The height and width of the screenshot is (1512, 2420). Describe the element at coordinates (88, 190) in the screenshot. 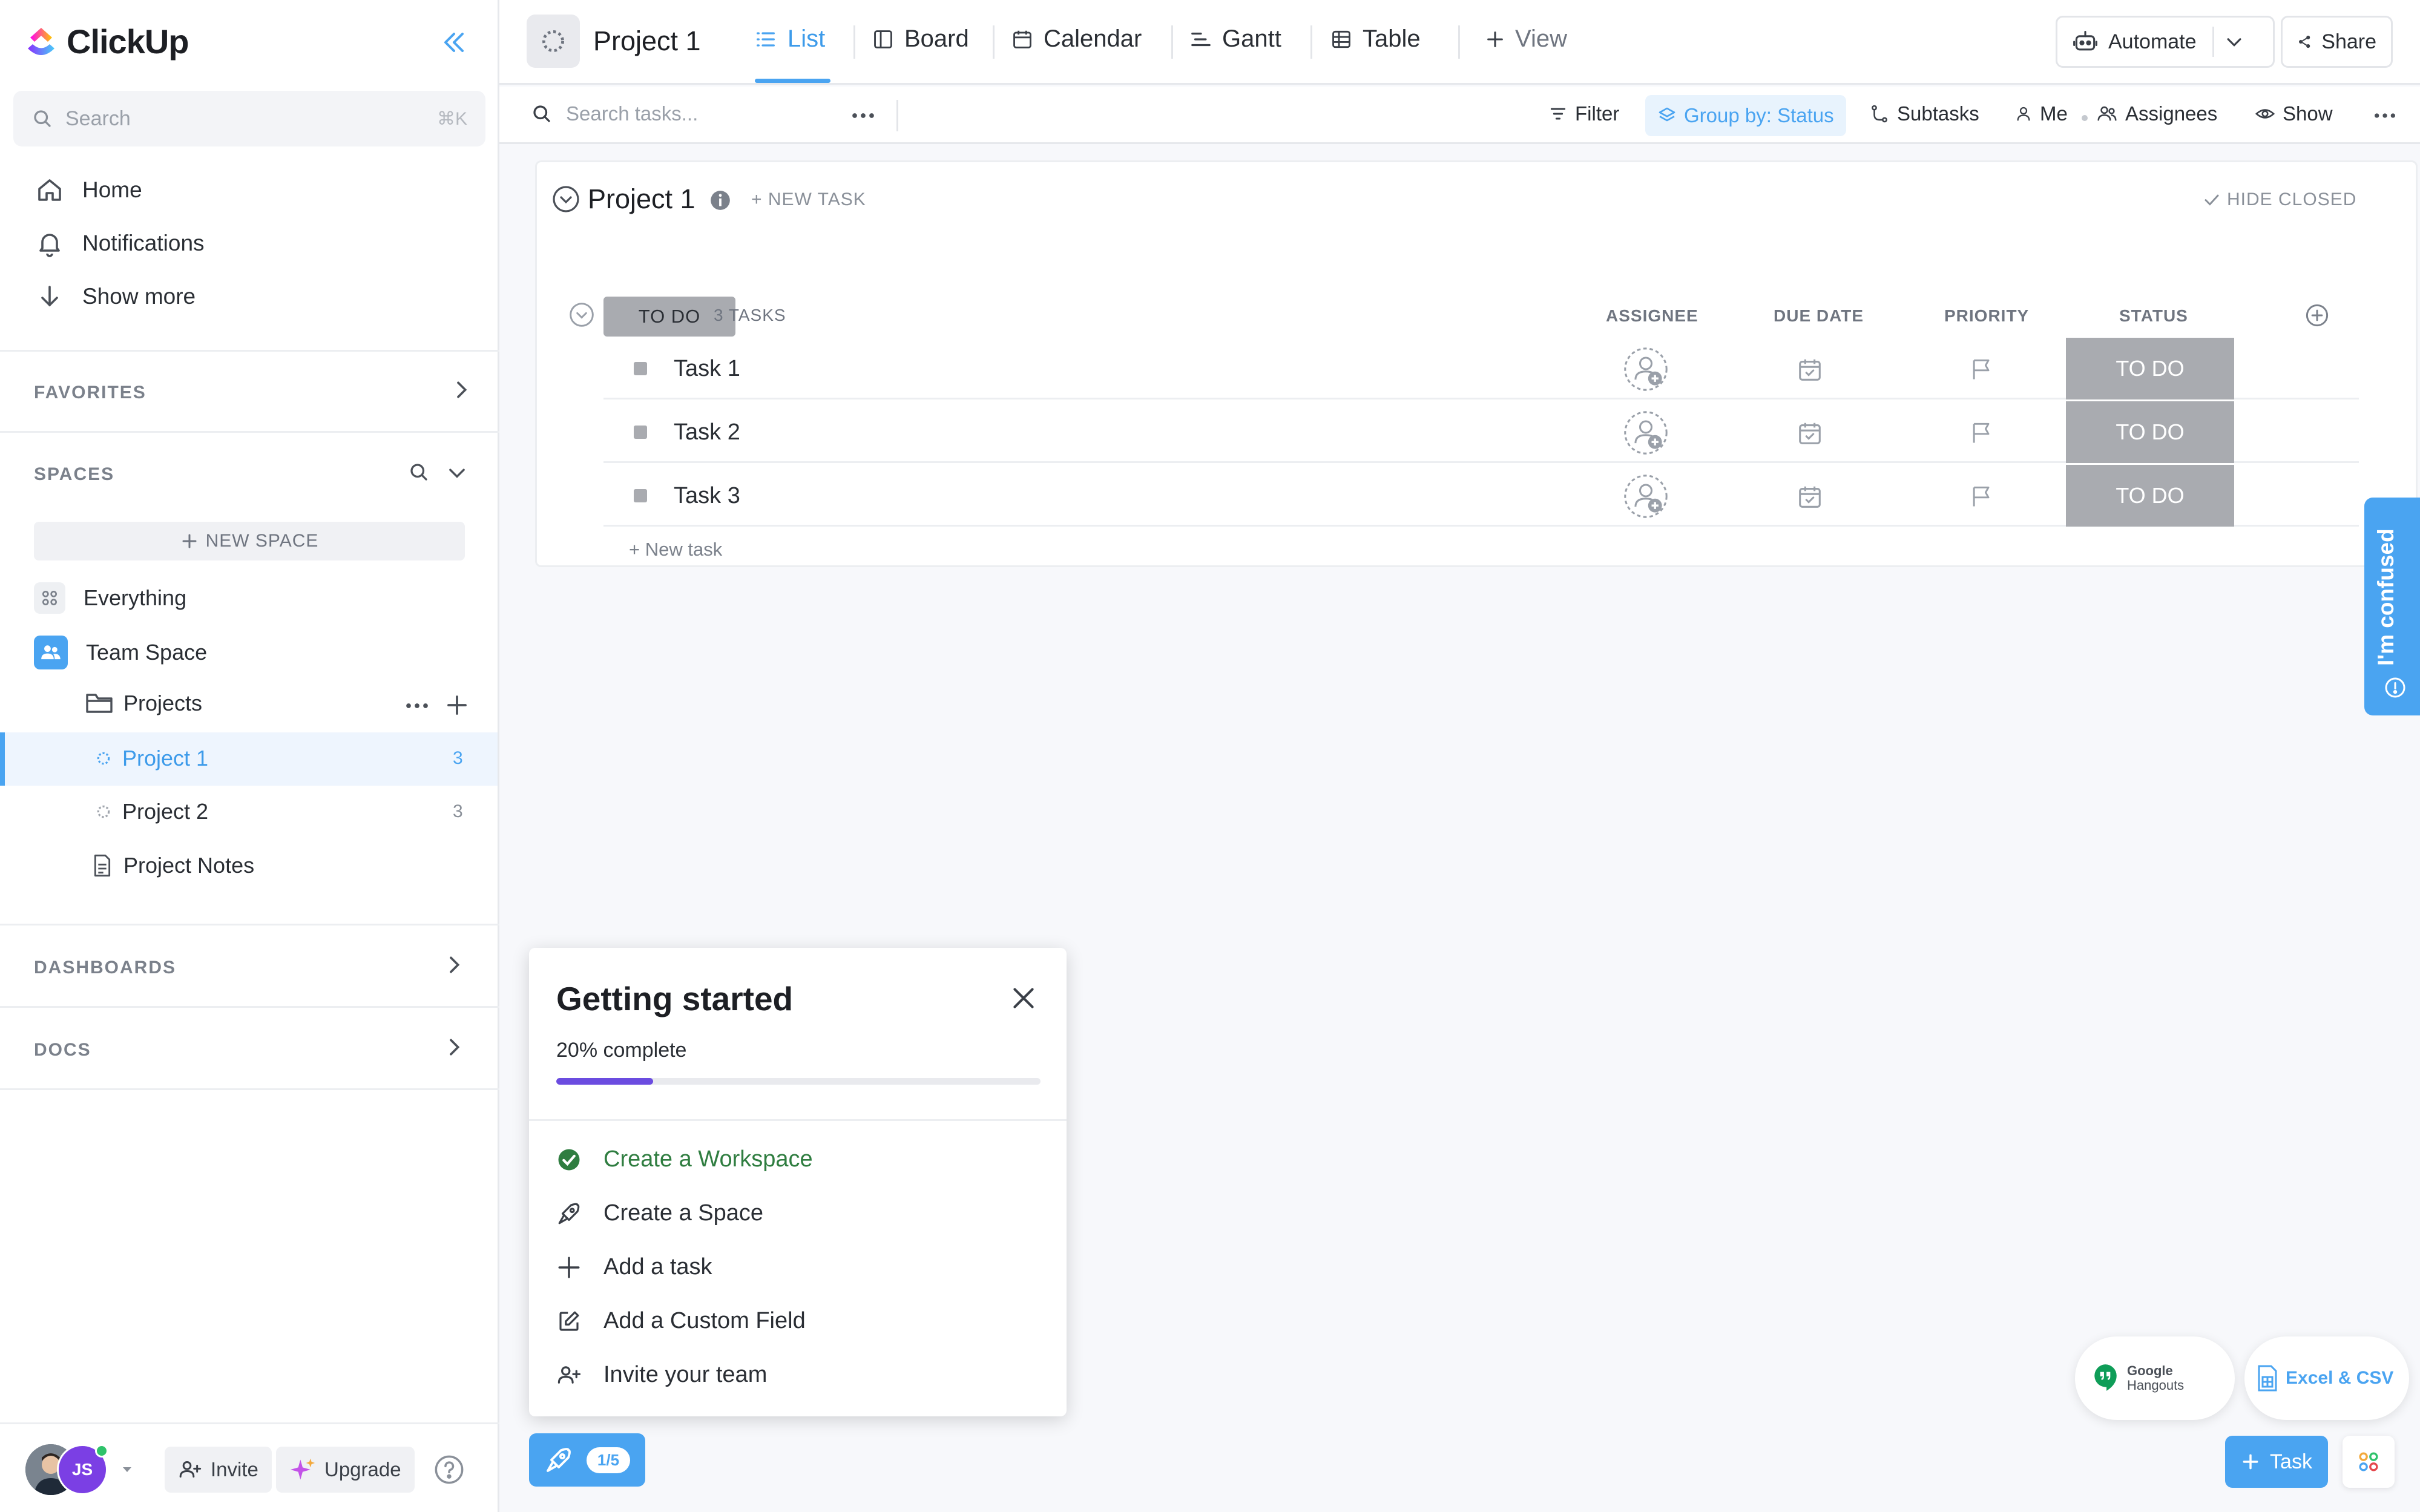

I see `nav-home: Home` at that location.